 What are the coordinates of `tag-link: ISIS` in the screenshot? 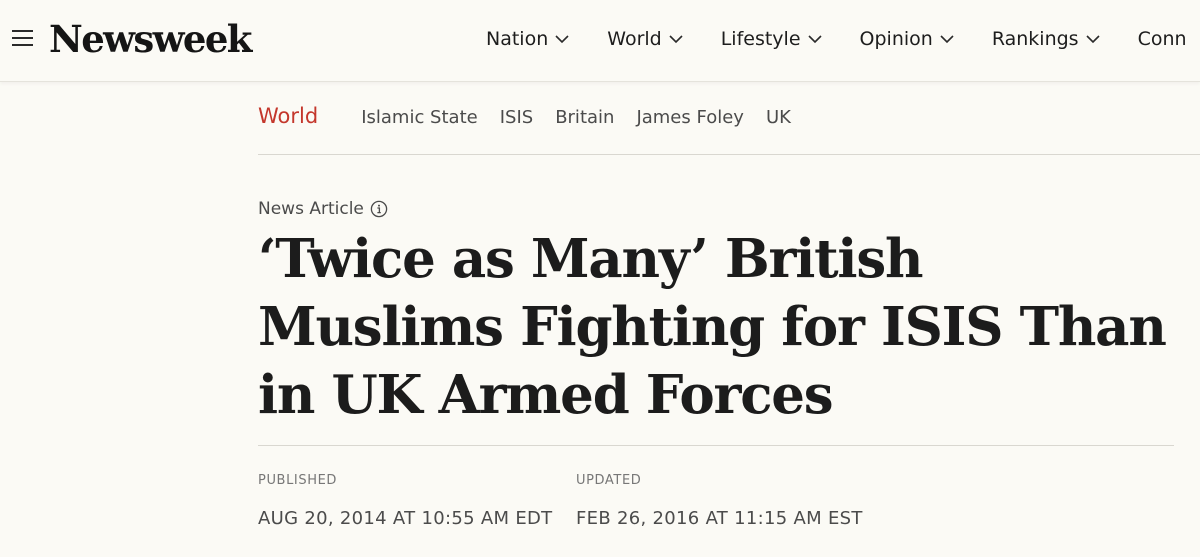 It's located at (516, 117).